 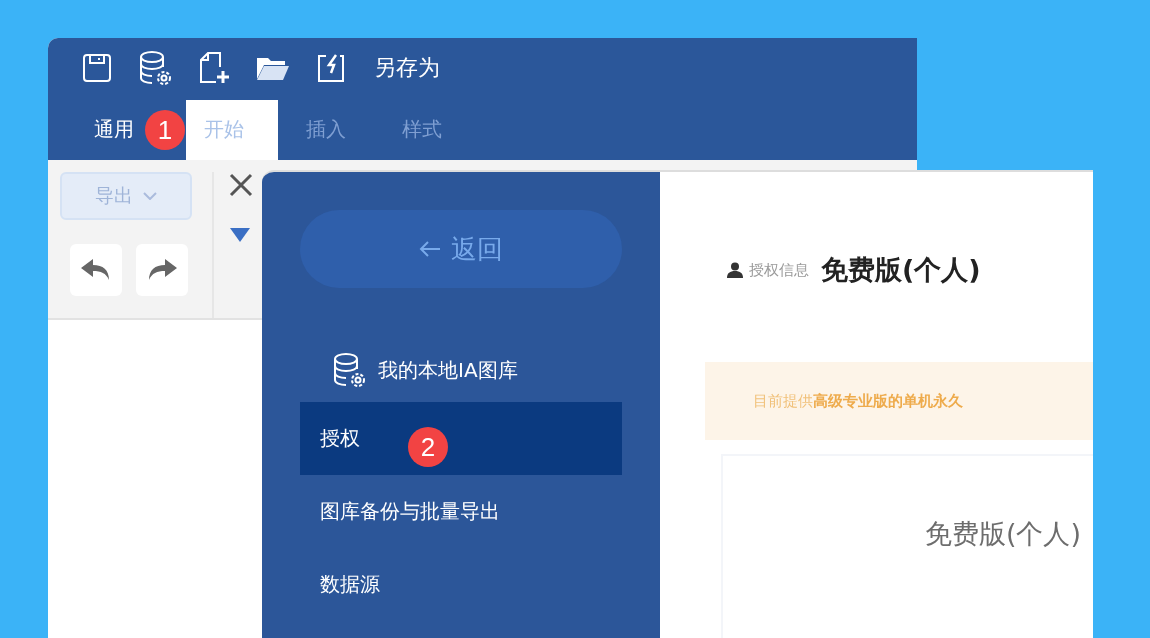 What do you see at coordinates (461, 584) in the screenshot?
I see `nav-item: 数据源` at bounding box center [461, 584].